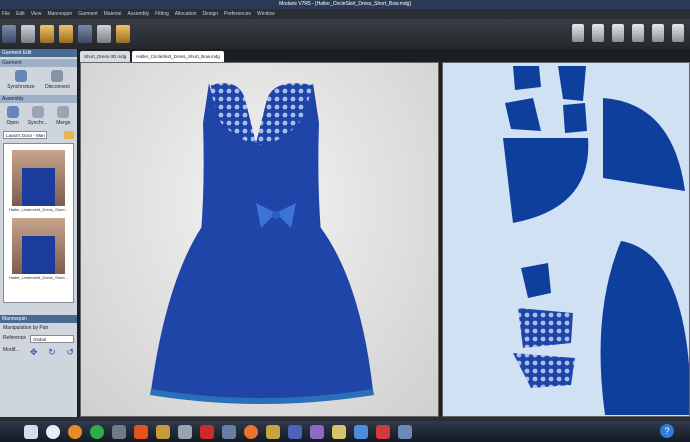 The image size is (690, 442). What do you see at coordinates (383, 431) in the screenshot?
I see `modaris-icon` at bounding box center [383, 431].